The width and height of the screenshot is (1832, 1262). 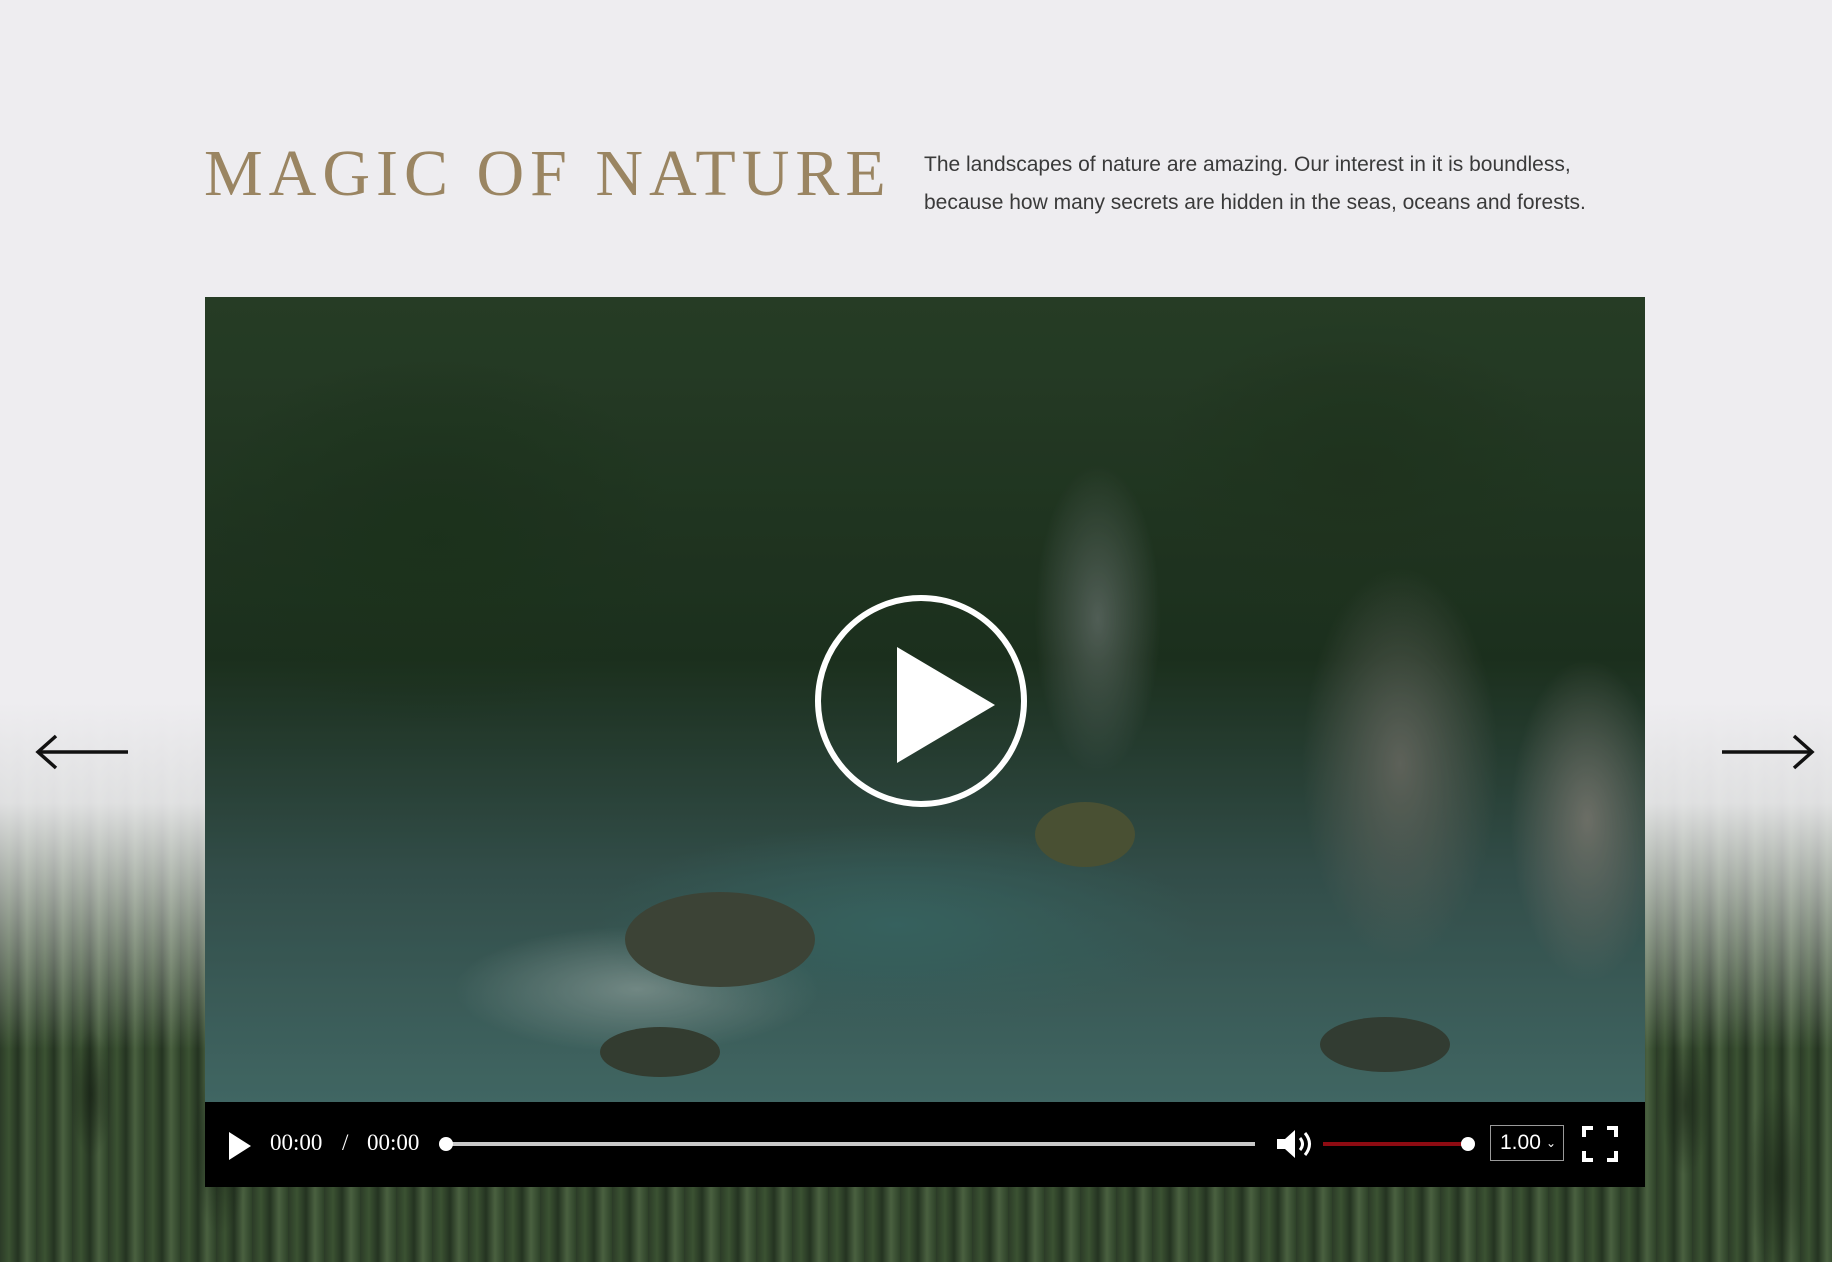 I want to click on chevron-down-icon: ⌄, so click(x=1550, y=1143).